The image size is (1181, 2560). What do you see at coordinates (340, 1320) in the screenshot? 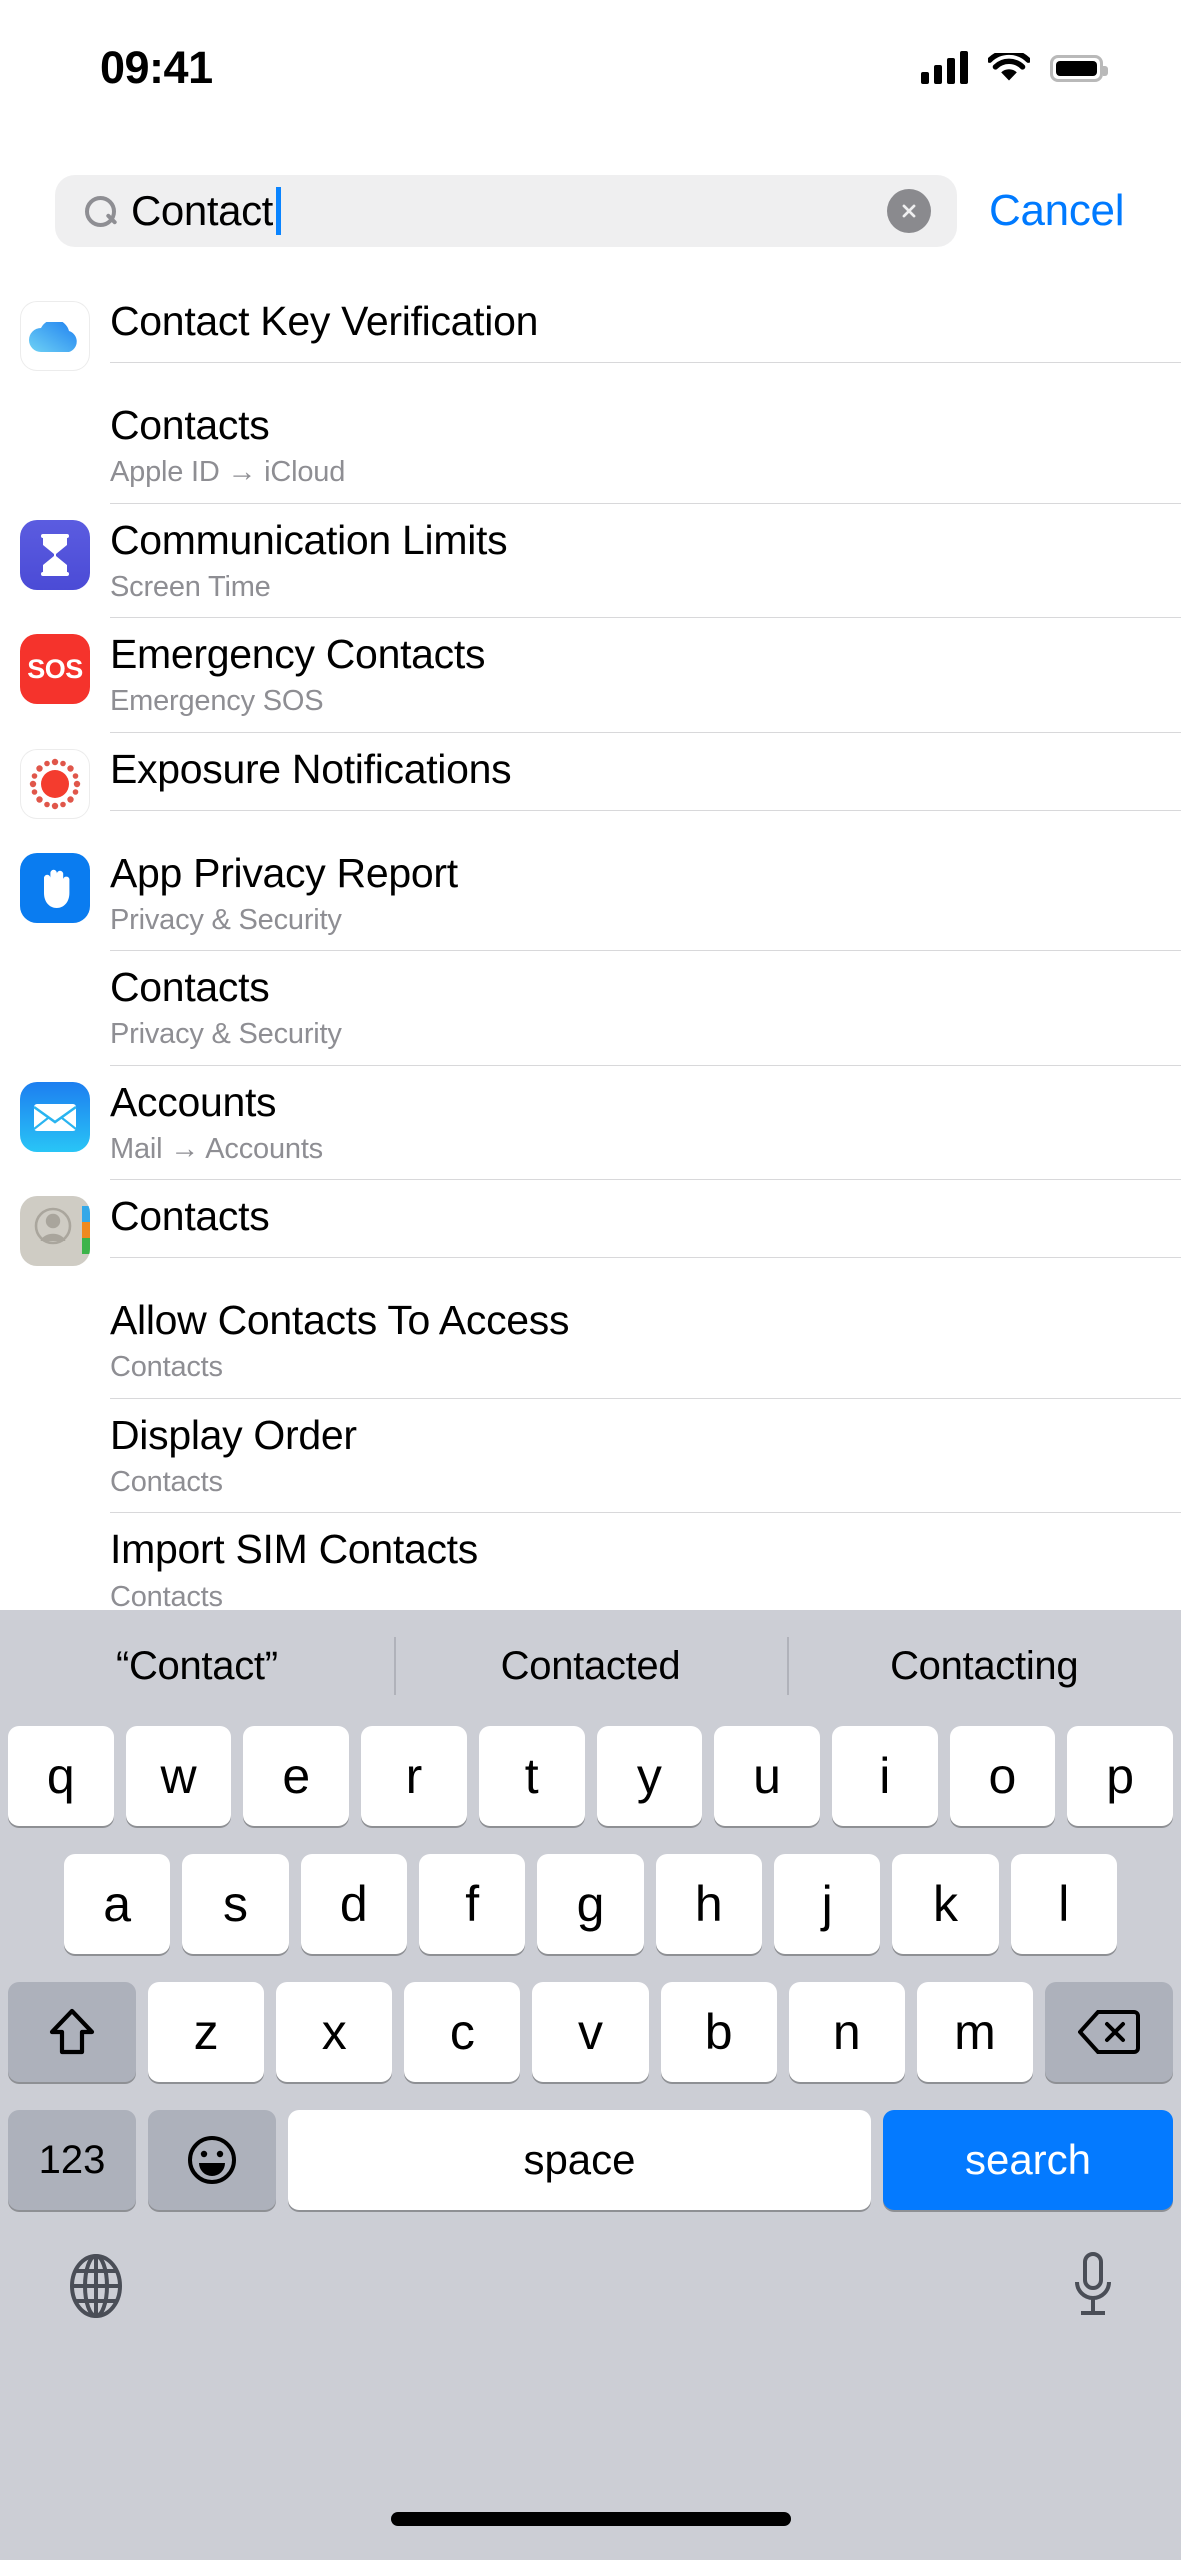
I see `list-item-title: Allow Contacts To Access` at bounding box center [340, 1320].